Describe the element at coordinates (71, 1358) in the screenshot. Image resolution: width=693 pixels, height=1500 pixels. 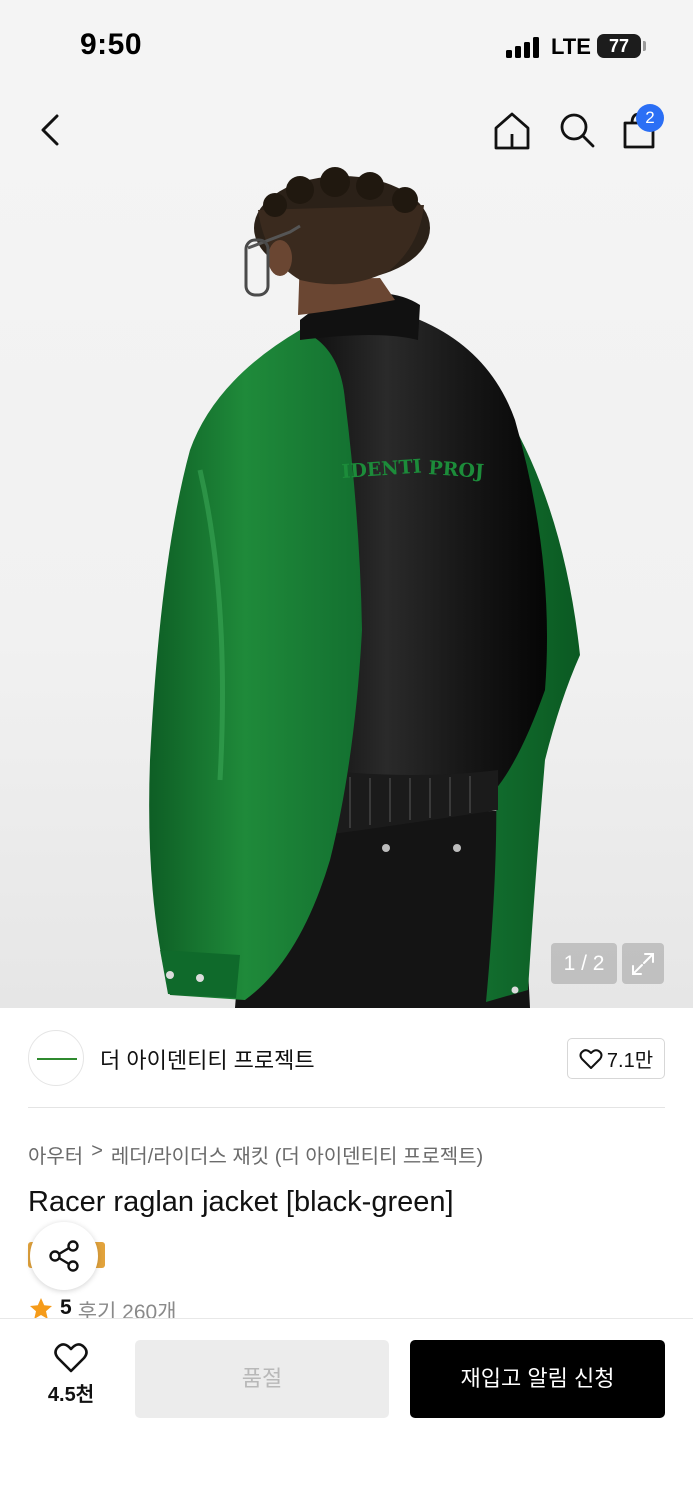
I see `heart-icon` at that location.